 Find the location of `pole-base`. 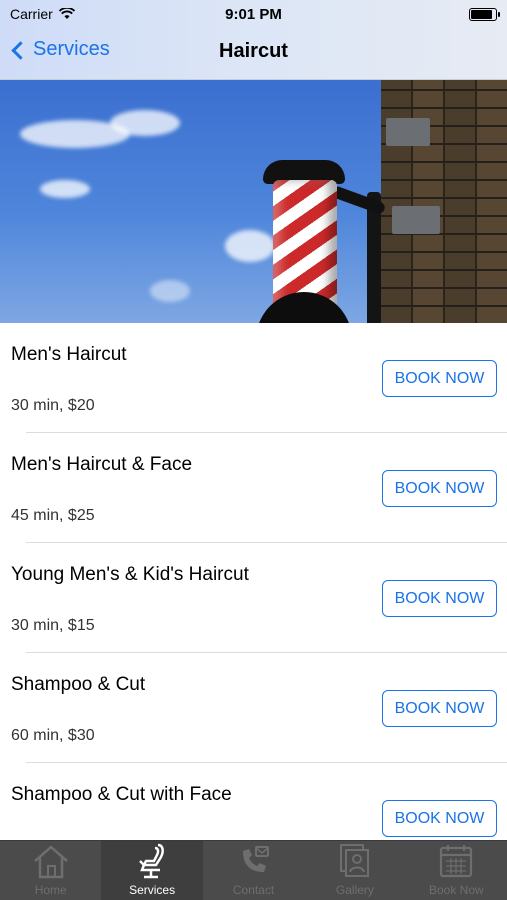

pole-base is located at coordinates (304, 307).